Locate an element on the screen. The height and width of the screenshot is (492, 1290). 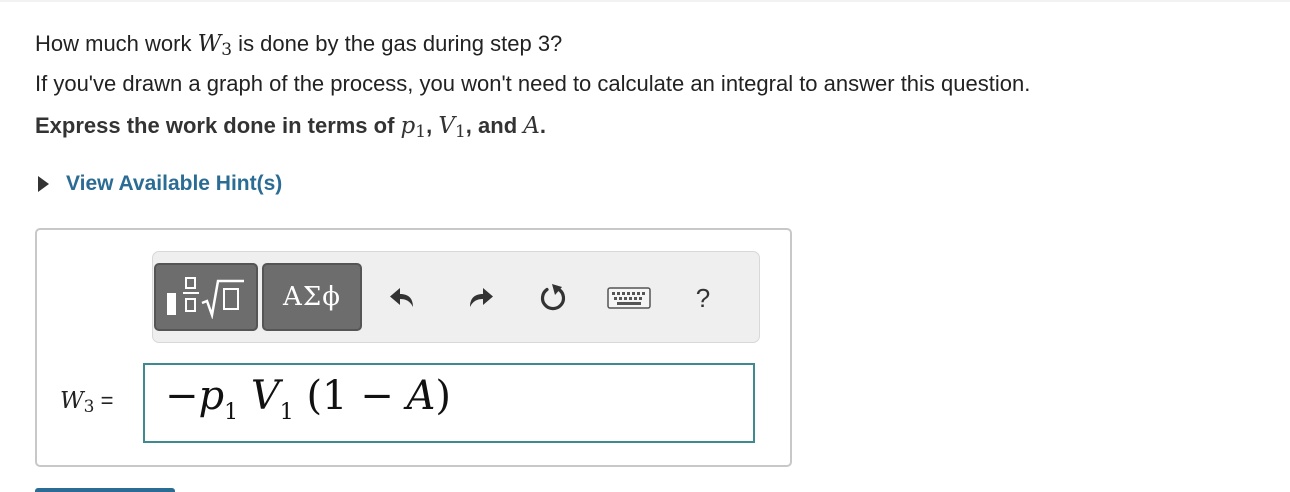
reset-button is located at coordinates (553, 298).